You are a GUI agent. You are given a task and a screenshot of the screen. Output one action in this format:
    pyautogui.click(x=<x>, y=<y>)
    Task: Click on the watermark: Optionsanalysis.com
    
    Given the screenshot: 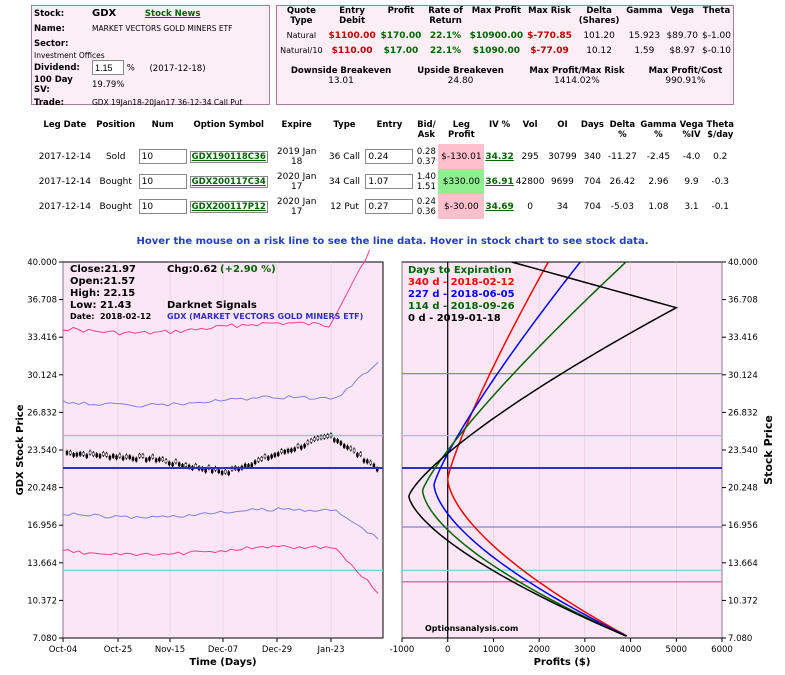 What is the action you would take?
    pyautogui.click(x=471, y=628)
    